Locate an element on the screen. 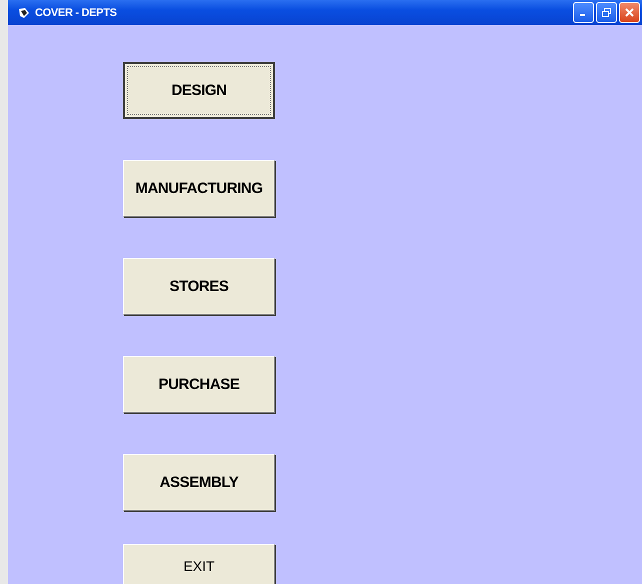 Image resolution: width=642 pixels, height=584 pixels. department-button: MANUFACTURING is located at coordinates (199, 188).